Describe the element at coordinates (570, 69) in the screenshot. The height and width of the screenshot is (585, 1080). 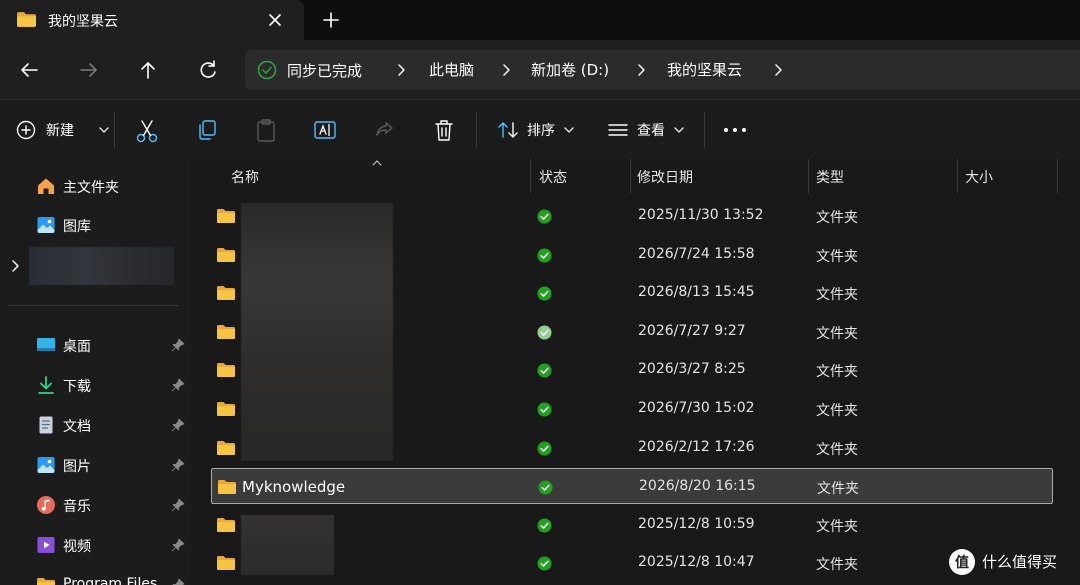
I see `breadcrumb-volume-d: 新加卷 (D:)` at that location.